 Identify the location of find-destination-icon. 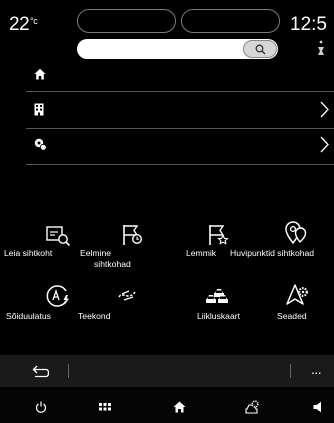
(58, 236).